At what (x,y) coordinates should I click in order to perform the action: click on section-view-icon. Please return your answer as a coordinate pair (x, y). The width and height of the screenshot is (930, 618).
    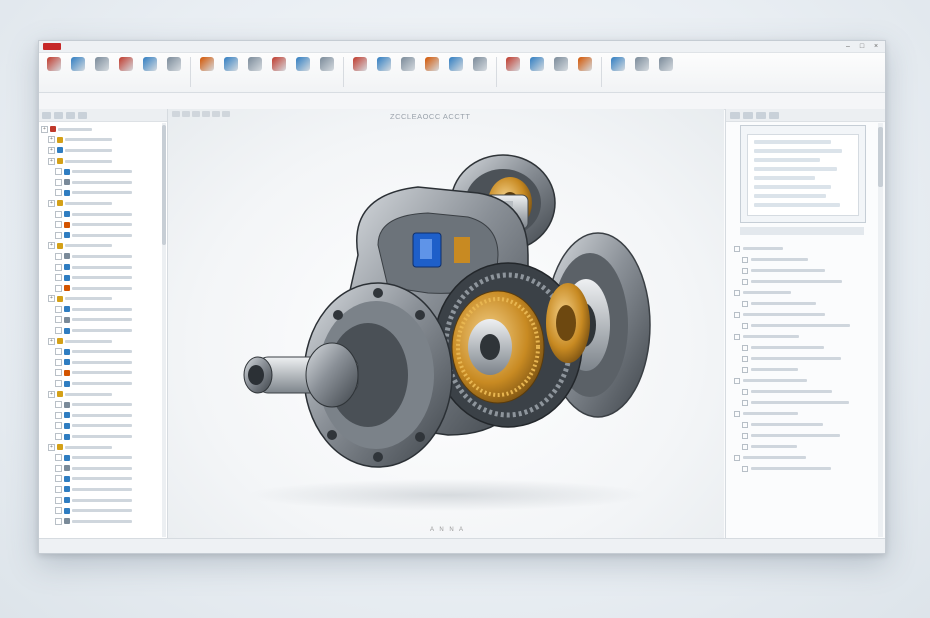
    Looking at the image, I should click on (206, 114).